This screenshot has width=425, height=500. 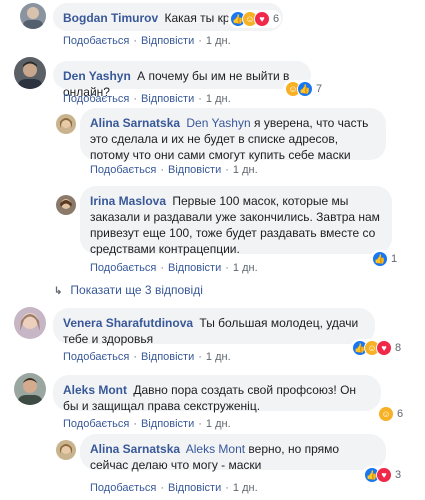 What do you see at coordinates (128, 323) in the screenshot?
I see `comment-author: Venera Sharafutdinova` at bounding box center [128, 323].